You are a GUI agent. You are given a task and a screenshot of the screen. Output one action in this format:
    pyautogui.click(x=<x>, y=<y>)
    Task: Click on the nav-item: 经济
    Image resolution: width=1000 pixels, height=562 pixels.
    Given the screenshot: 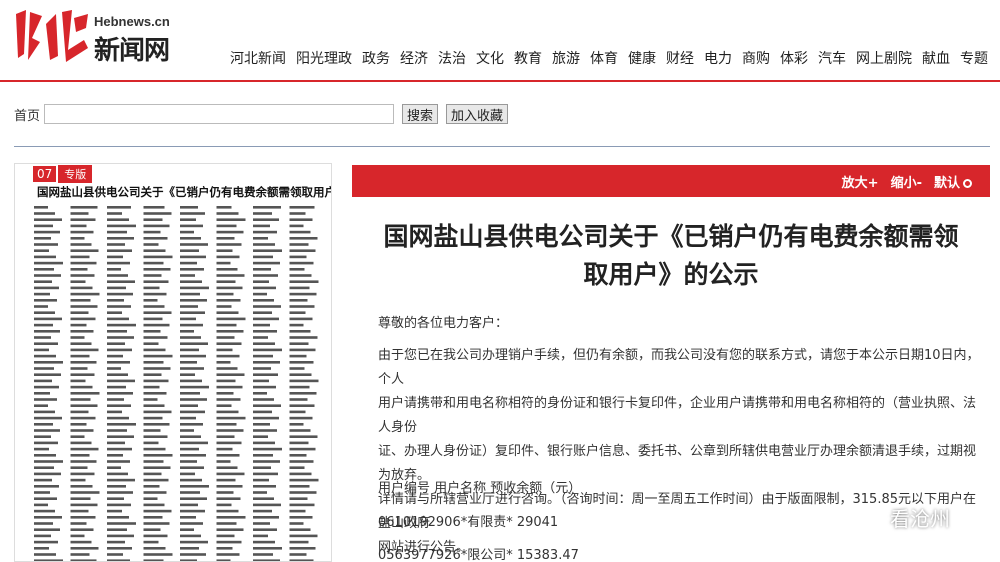 What is the action you would take?
    pyautogui.click(x=409, y=58)
    